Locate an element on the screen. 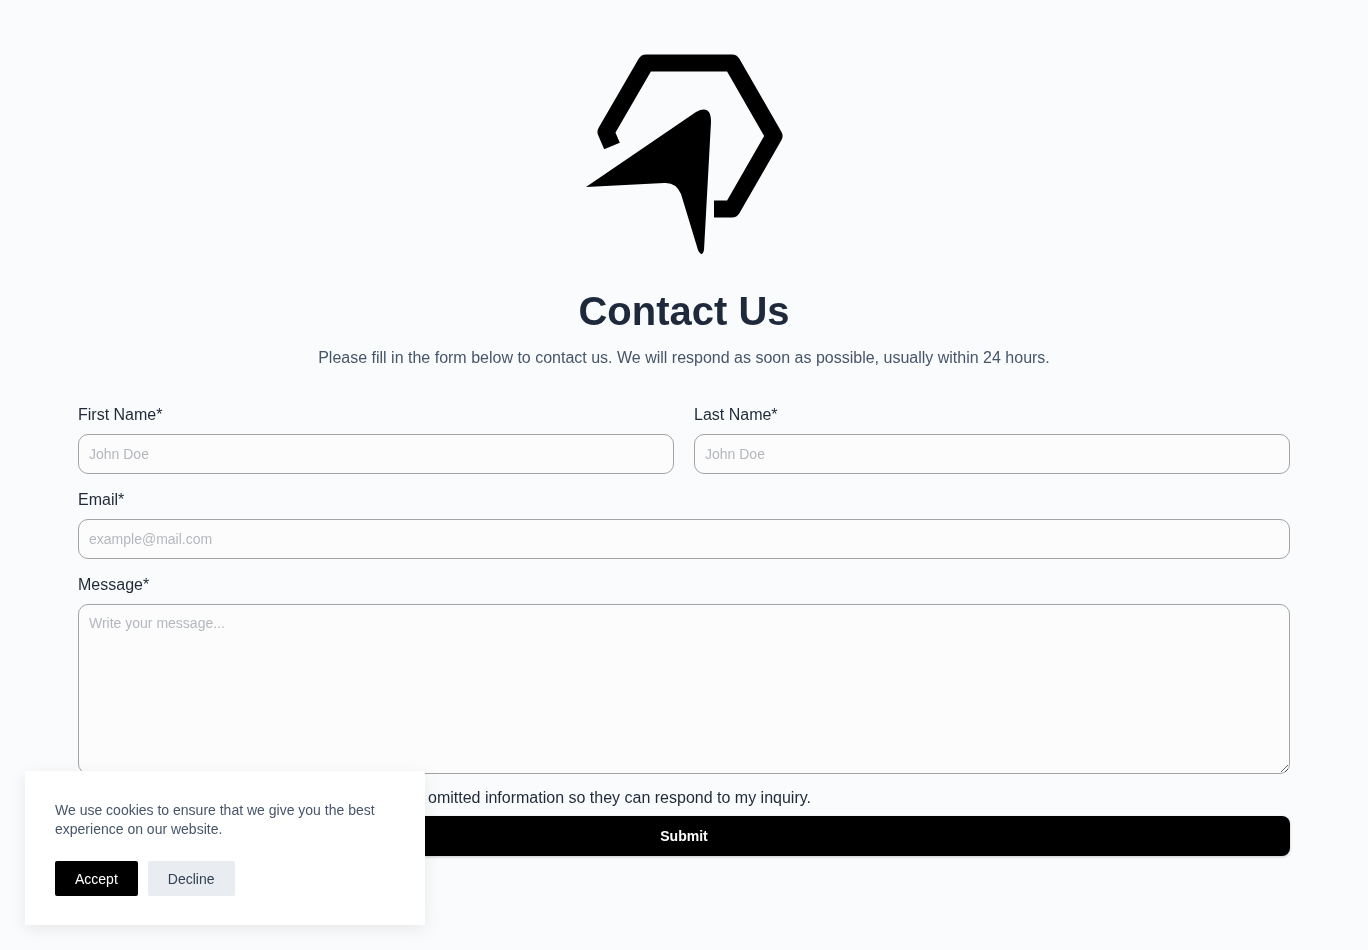 This screenshot has width=1368, height=950. field-label: Email* is located at coordinates (102, 500).